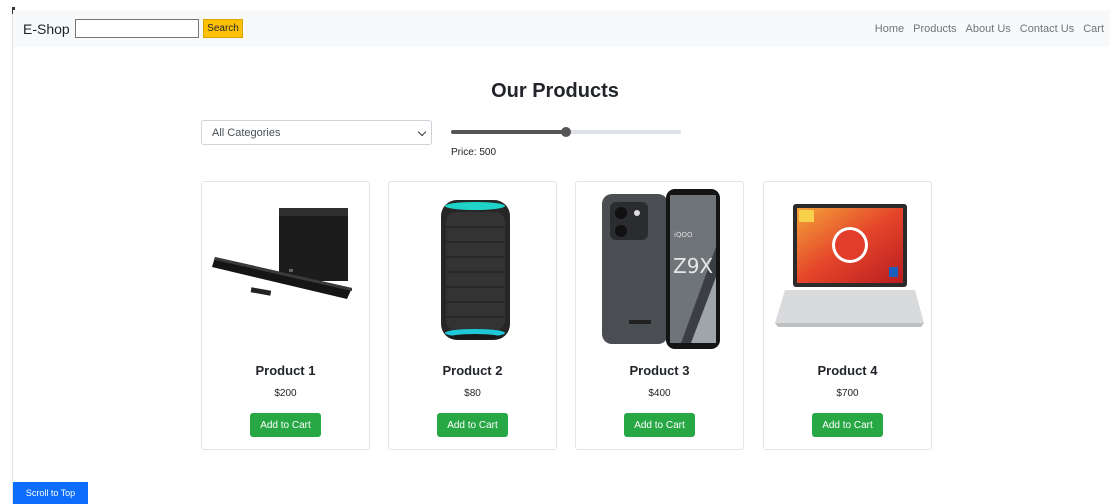 The width and height of the screenshot is (1110, 504). I want to click on product-price: $200, so click(285, 393).